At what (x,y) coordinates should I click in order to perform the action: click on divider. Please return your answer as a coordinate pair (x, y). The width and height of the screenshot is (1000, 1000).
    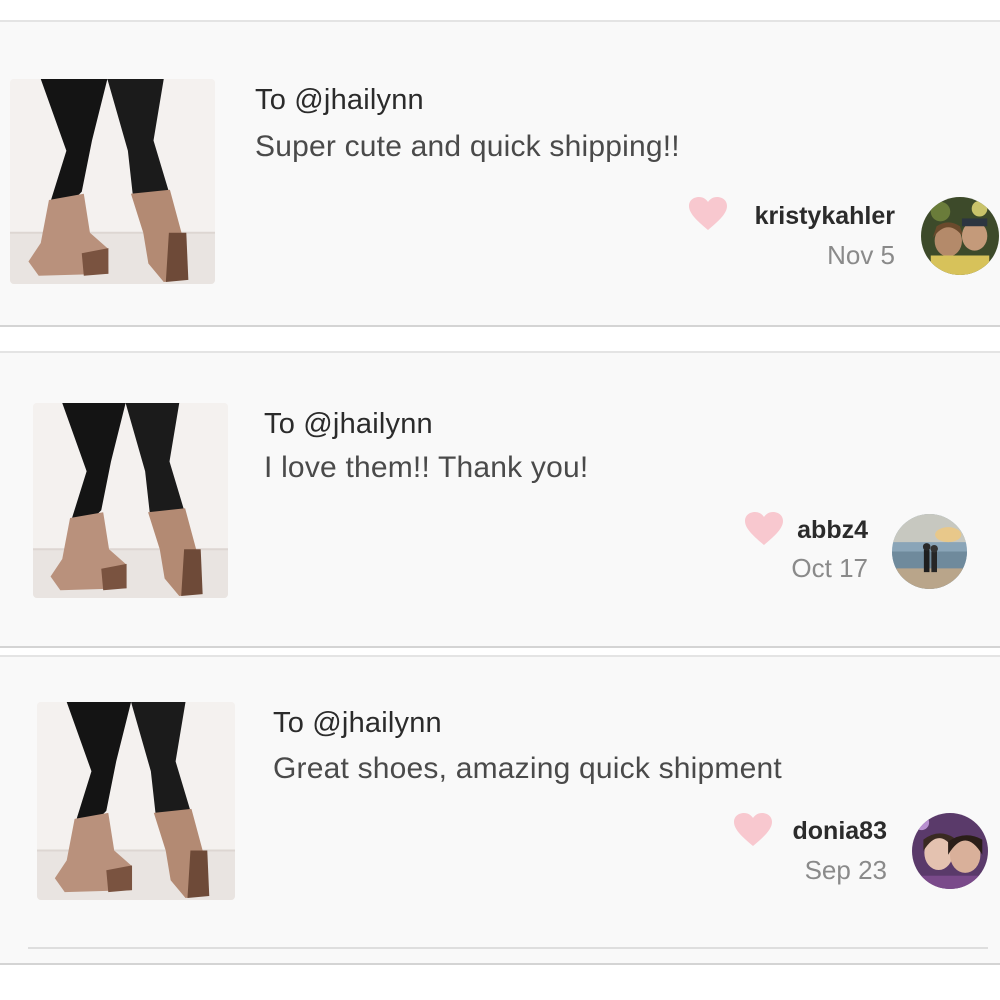
    Looking at the image, I should click on (508, 948).